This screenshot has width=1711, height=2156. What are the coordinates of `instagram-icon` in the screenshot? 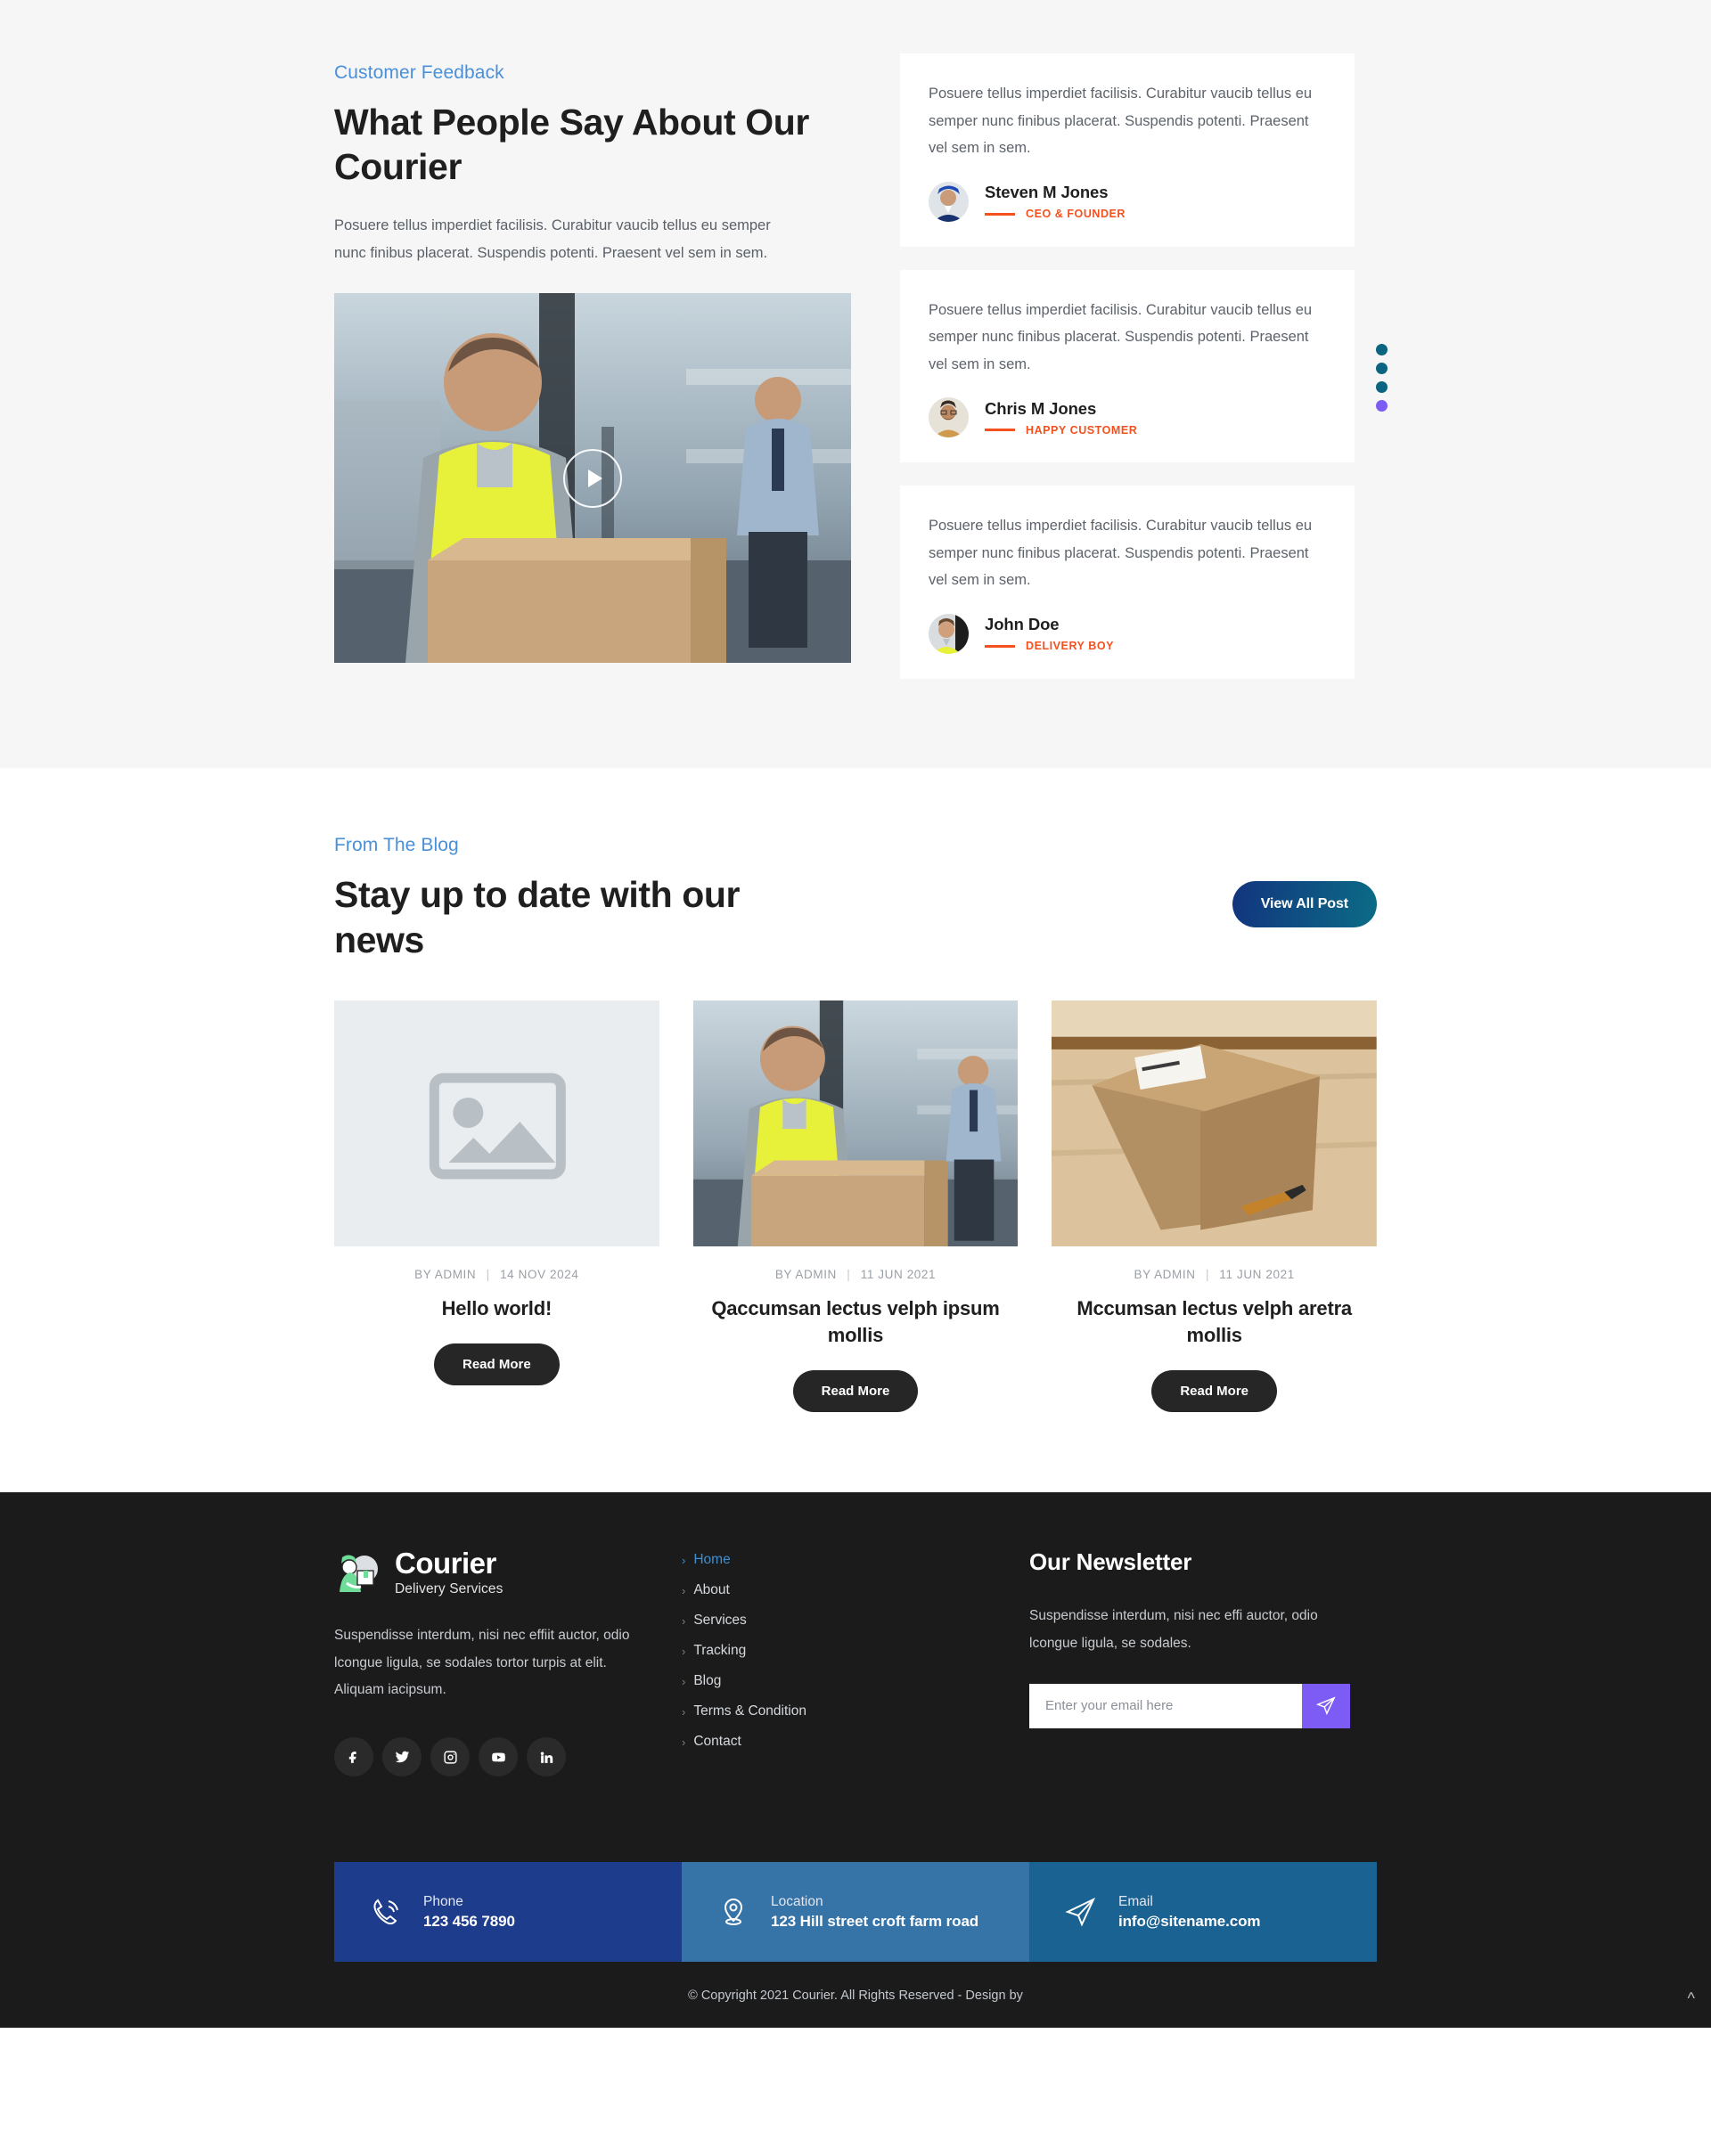 It's located at (450, 1757).